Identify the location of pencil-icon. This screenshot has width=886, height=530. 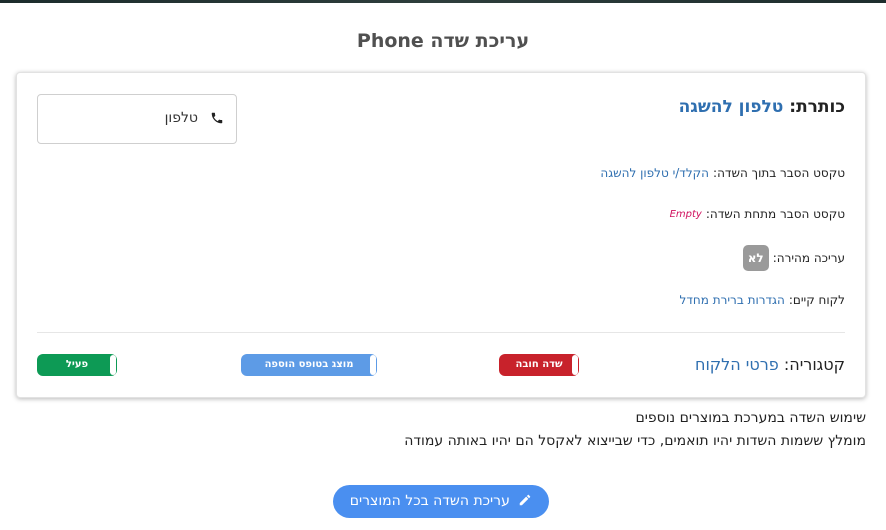
(525, 500).